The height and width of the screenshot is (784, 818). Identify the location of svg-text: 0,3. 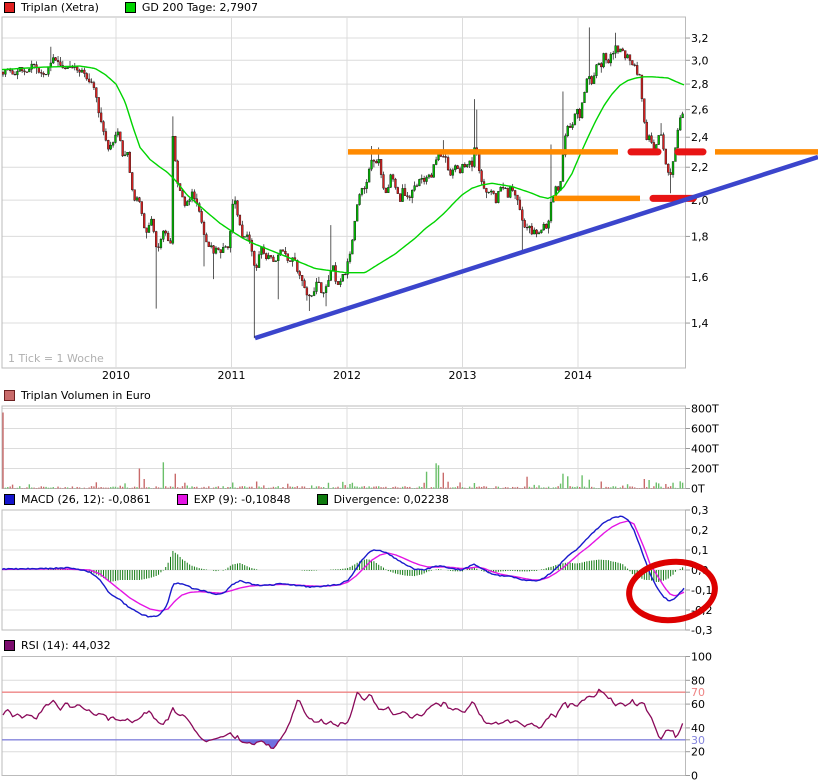
(700, 510).